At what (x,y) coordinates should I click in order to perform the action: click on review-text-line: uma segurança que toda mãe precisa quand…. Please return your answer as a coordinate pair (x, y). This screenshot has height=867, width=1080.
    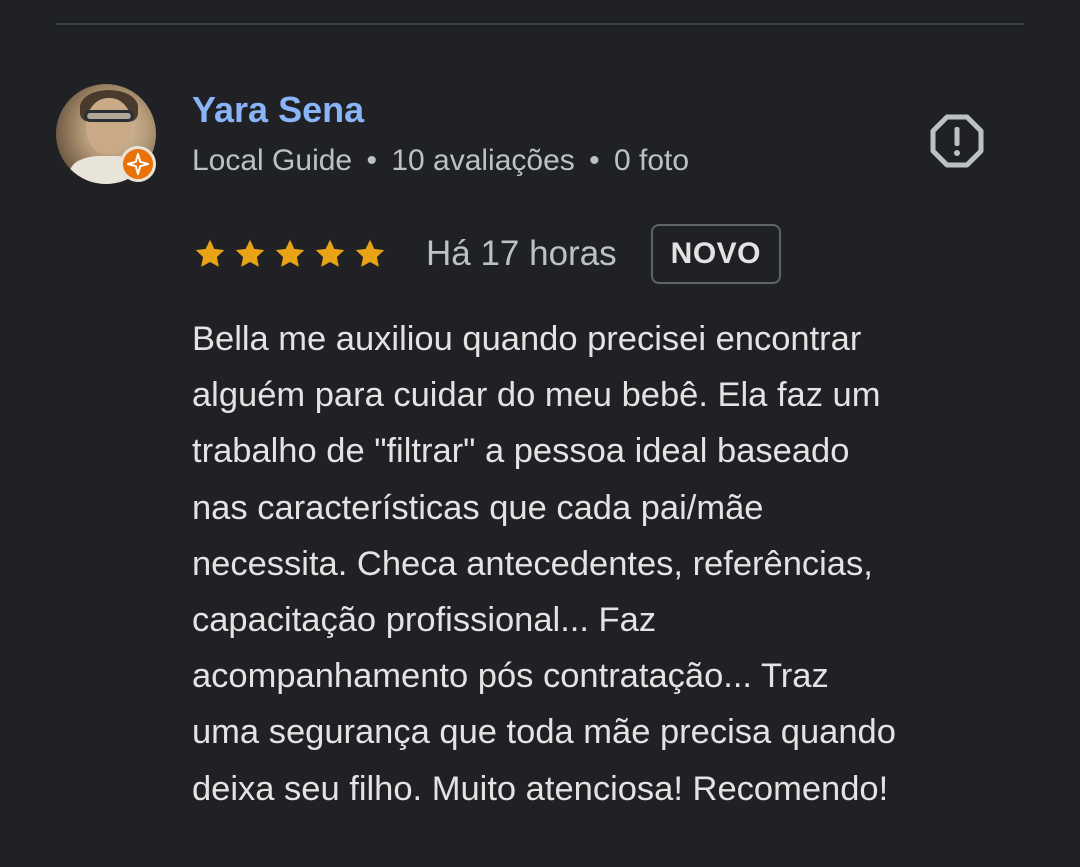
    Looking at the image, I should click on (544, 732).